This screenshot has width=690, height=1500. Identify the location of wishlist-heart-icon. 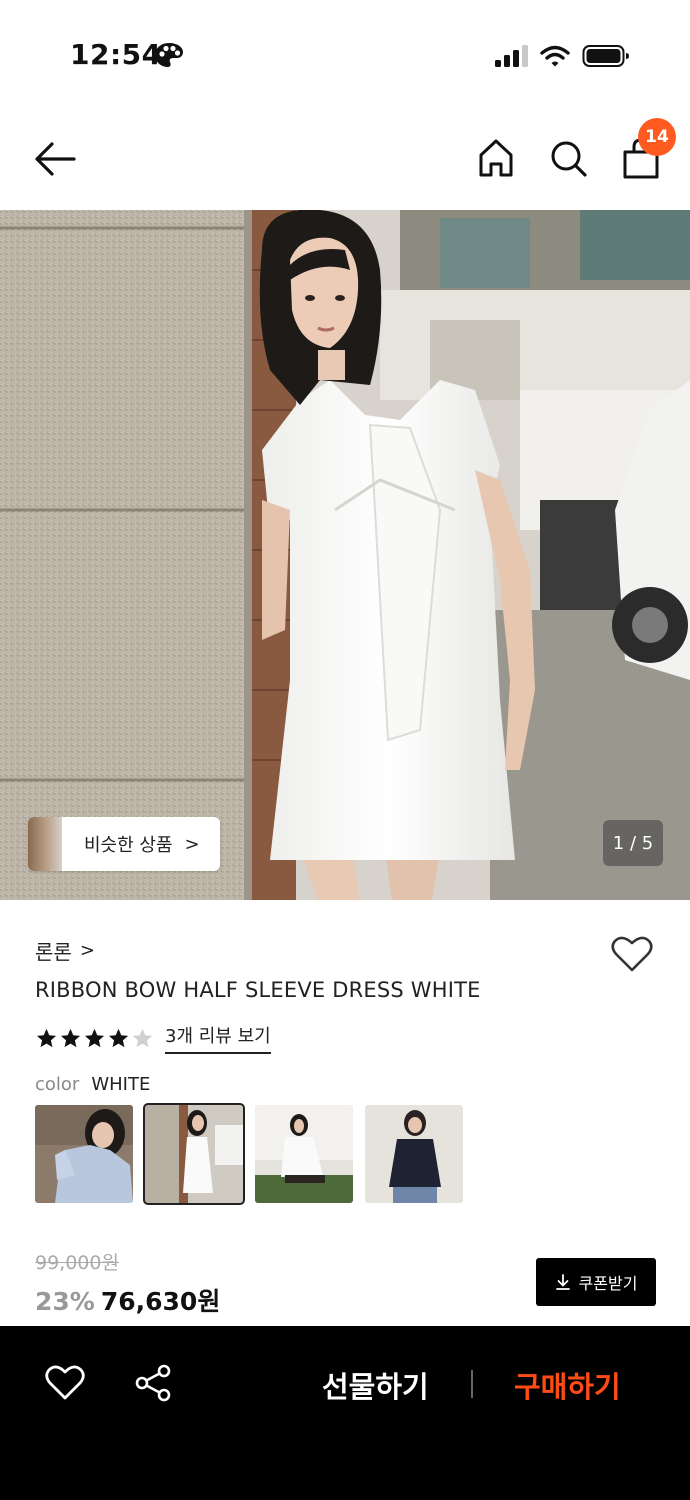
(632, 954).